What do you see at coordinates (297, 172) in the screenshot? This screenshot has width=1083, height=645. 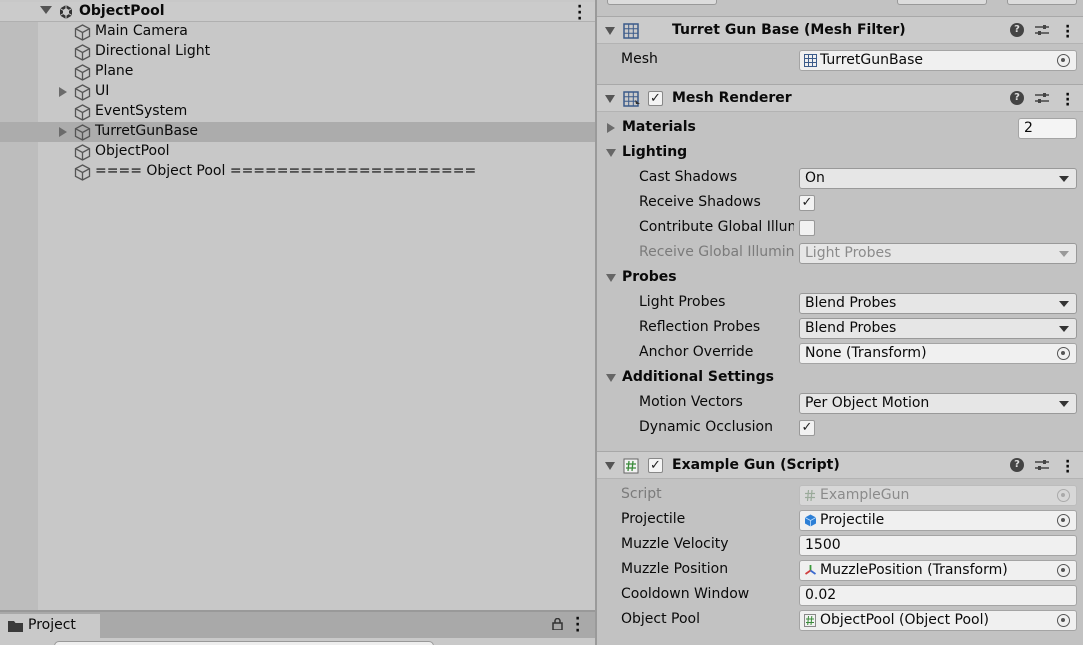 I see `hierarchy-item: ==== Object Pool =====================` at bounding box center [297, 172].